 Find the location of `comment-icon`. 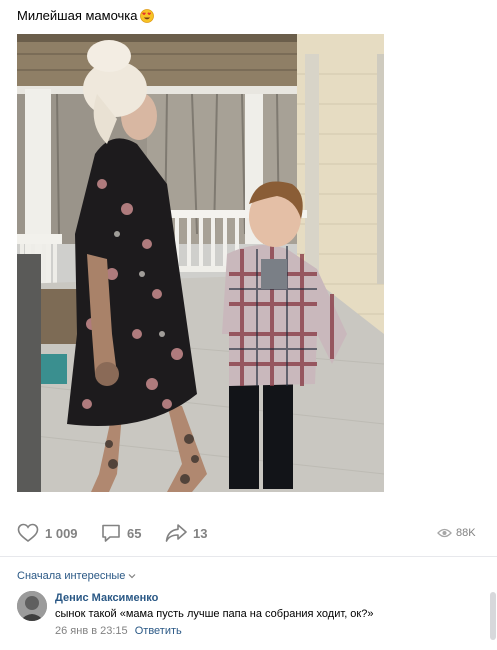

comment-icon is located at coordinates (111, 533).